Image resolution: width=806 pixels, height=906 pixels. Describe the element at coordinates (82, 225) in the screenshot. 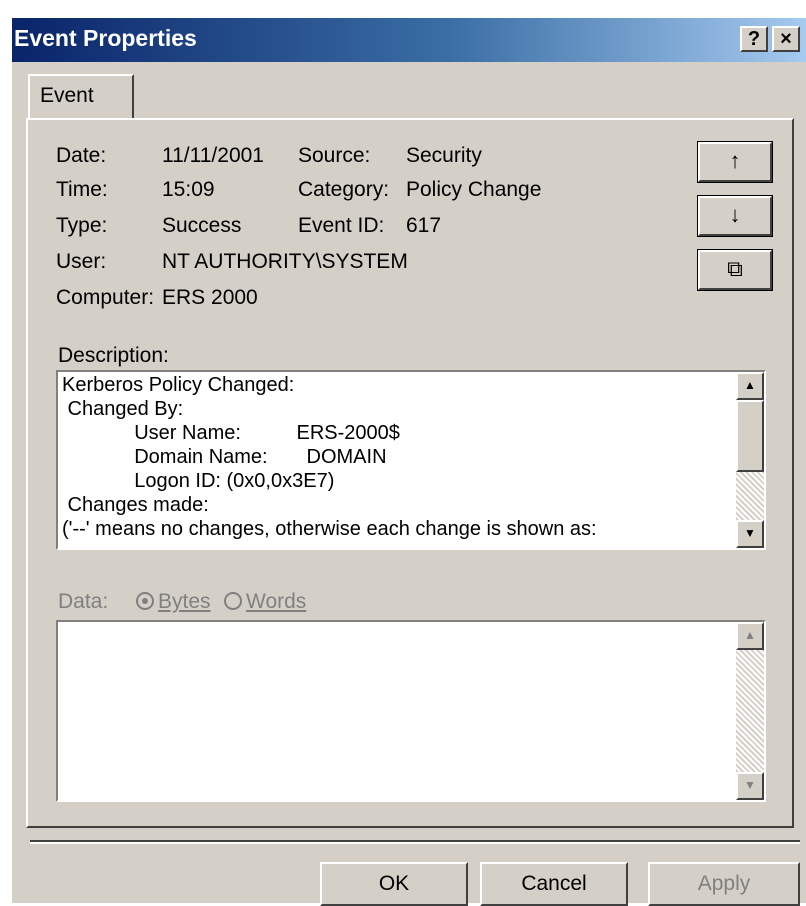

I see `type-label: Type:` at that location.